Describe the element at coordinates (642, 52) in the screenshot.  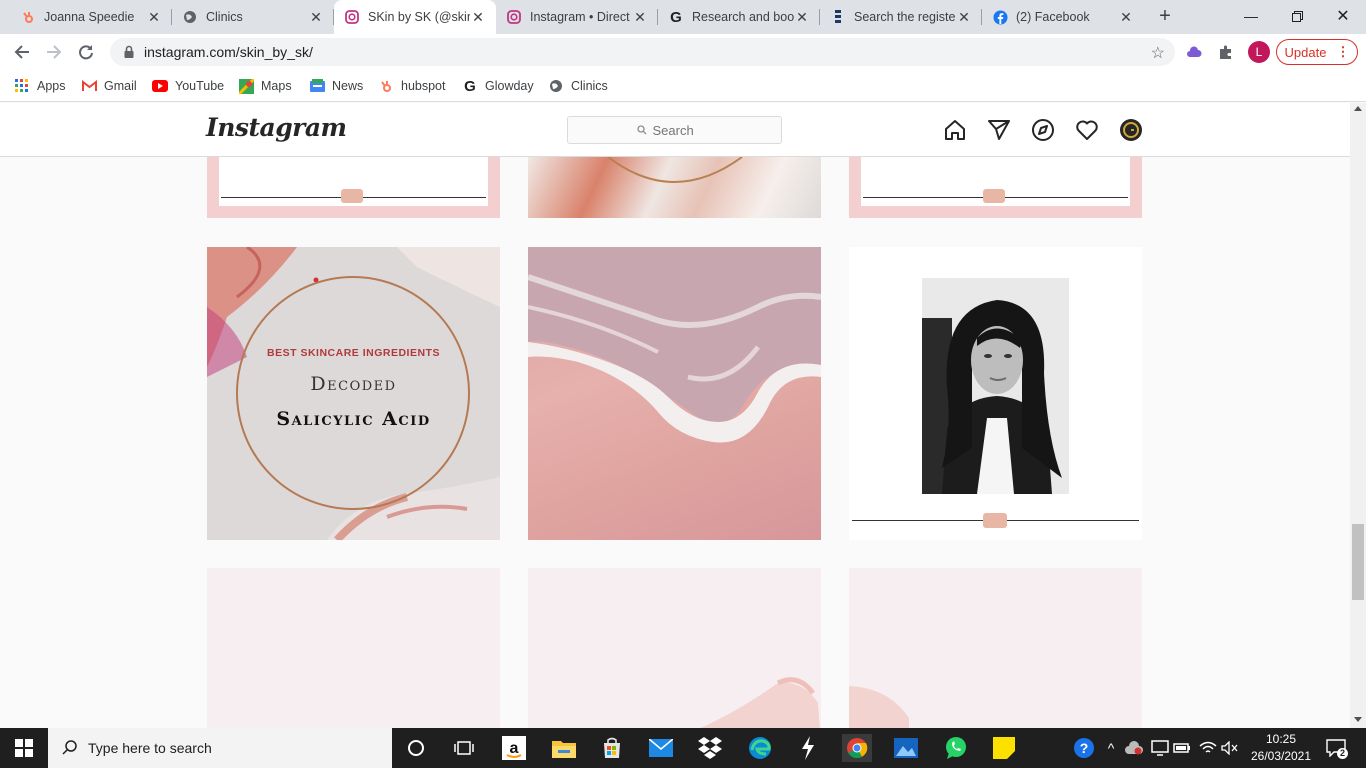
I see `address-bar: instagram.com/skin_by_sk/ ☆` at that location.